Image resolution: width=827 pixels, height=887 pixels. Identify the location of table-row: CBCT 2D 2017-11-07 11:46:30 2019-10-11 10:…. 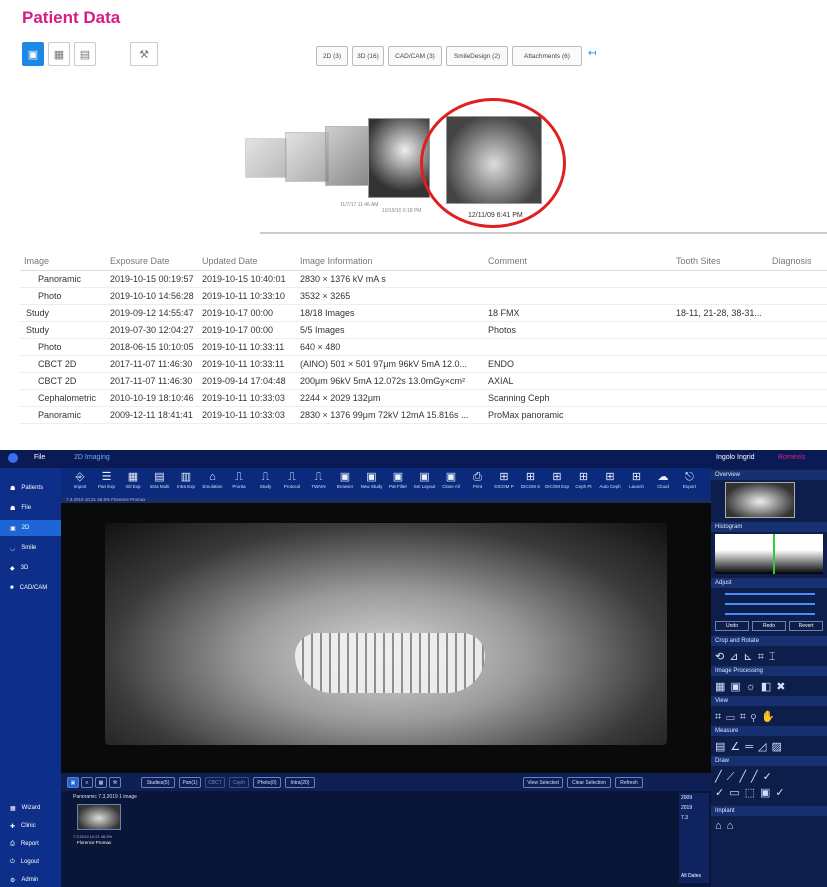
(423, 364).